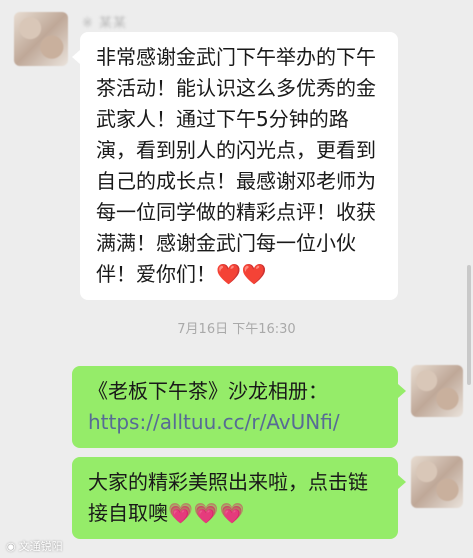 This screenshot has height=558, width=473. I want to click on pink-heart-emoji: 💗💗💗, so click(207, 513).